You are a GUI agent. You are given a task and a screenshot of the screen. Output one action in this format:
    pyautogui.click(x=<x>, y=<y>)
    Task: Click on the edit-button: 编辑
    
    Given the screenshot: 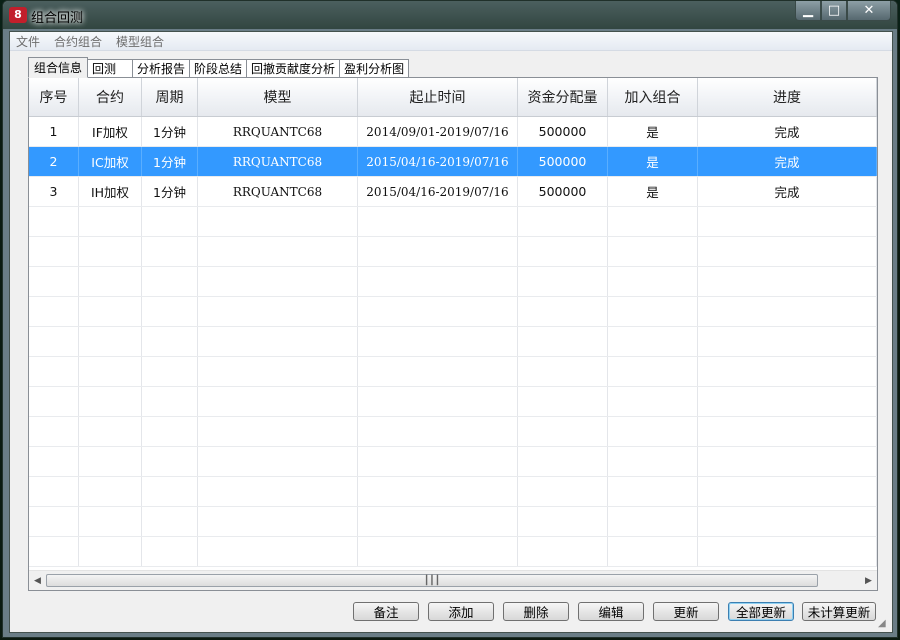 What is the action you would take?
    pyautogui.click(x=611, y=611)
    